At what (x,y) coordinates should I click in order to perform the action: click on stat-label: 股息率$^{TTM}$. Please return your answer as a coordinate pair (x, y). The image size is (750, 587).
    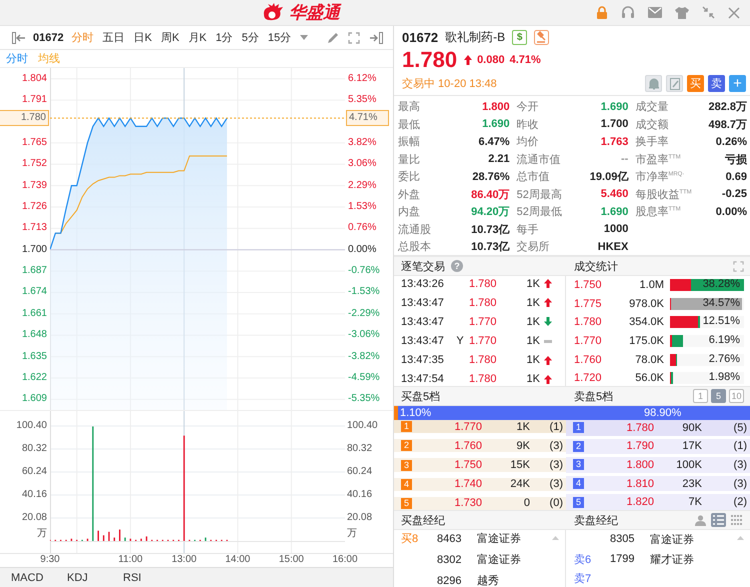
    Looking at the image, I should click on (658, 212).